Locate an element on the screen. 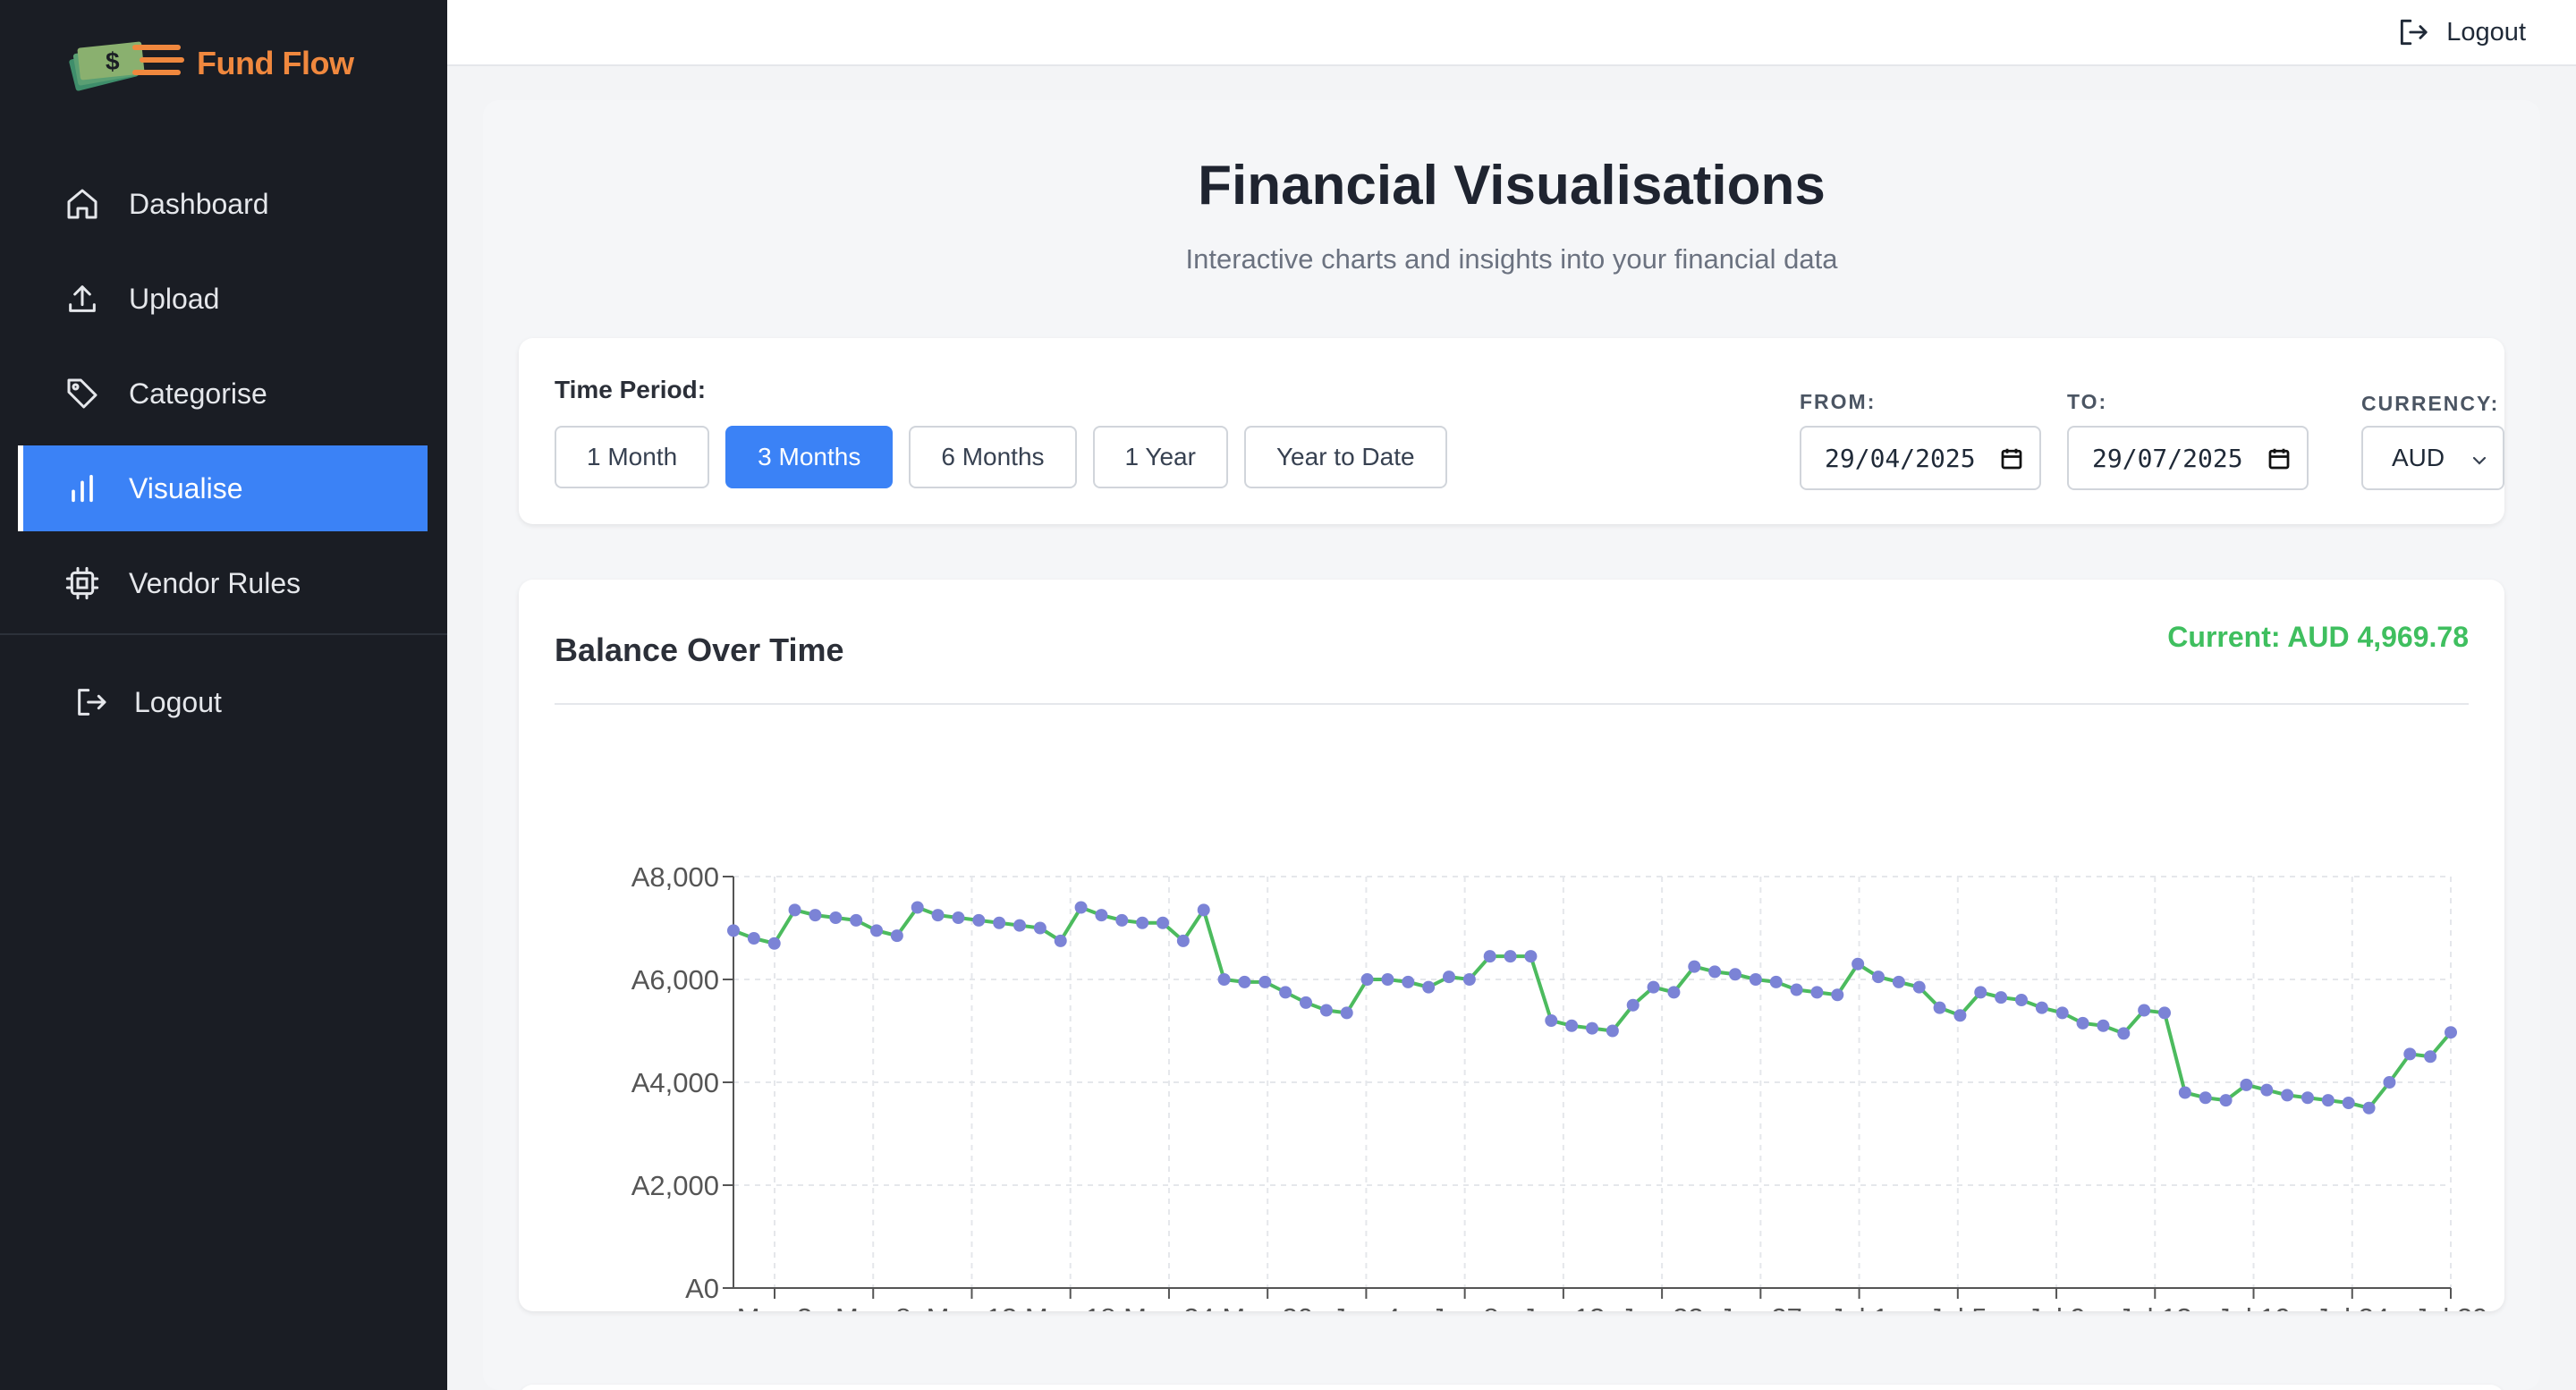 The image size is (2576, 1390). currency-select: AUD is located at coordinates (2432, 458).